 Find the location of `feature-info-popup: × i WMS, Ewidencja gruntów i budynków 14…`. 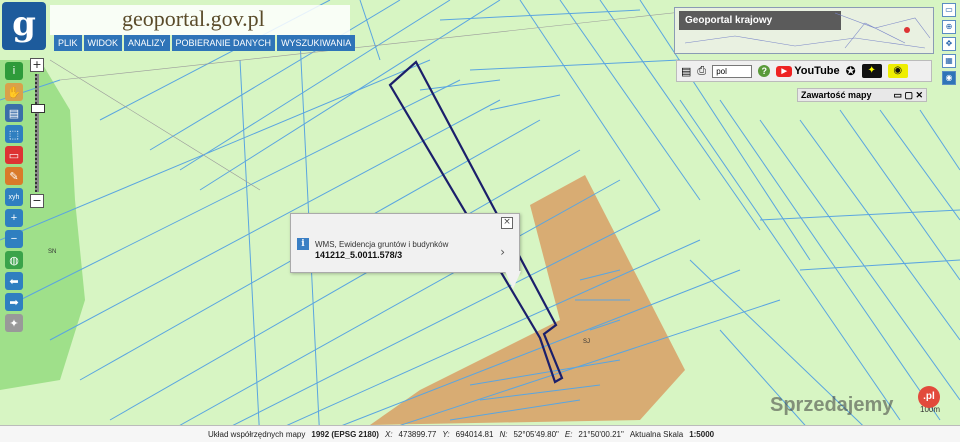

feature-info-popup: × i WMS, Ewidencja gruntów i budynków 14… is located at coordinates (405, 243).